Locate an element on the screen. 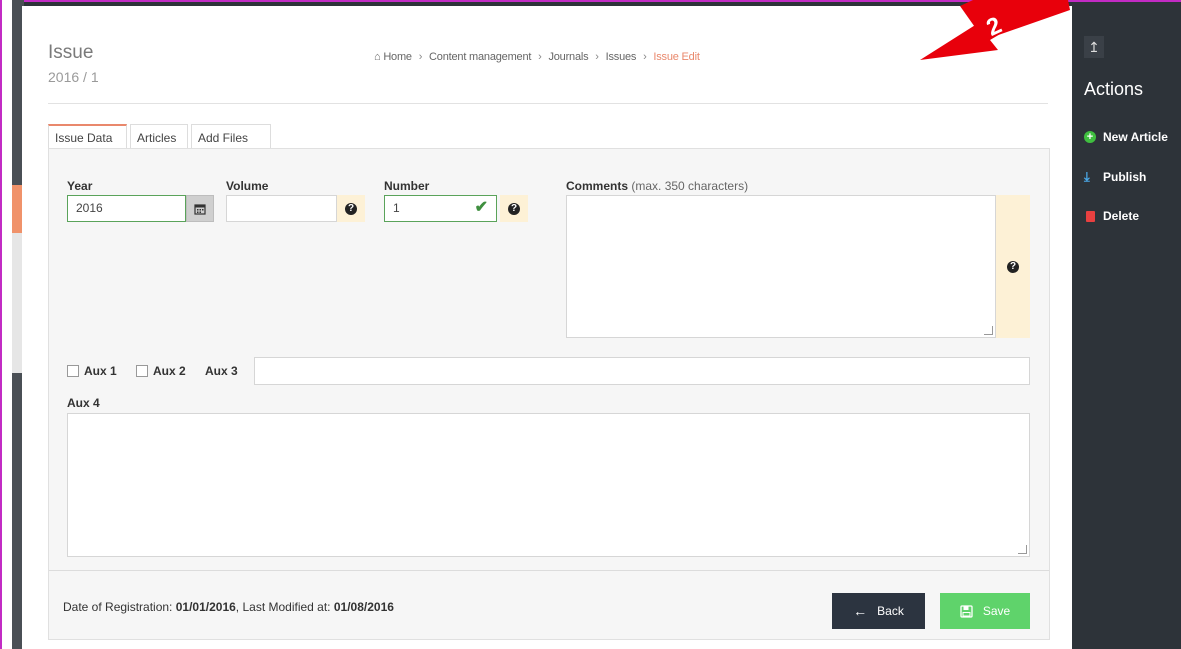 The image size is (1181, 649). comments-label: Comments (max. 350 characters) is located at coordinates (657, 186).